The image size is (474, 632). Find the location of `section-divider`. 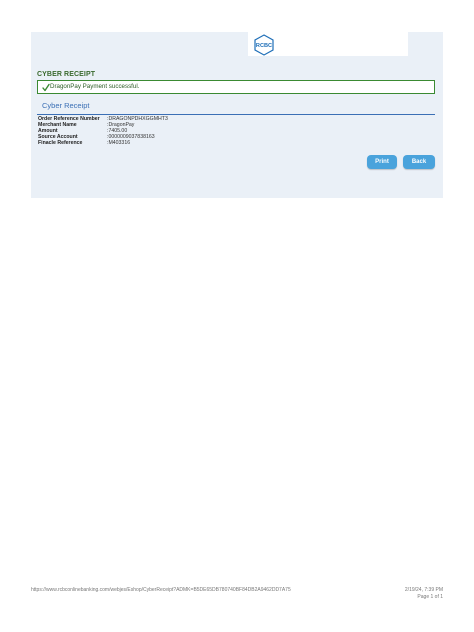

section-divider is located at coordinates (236, 114).